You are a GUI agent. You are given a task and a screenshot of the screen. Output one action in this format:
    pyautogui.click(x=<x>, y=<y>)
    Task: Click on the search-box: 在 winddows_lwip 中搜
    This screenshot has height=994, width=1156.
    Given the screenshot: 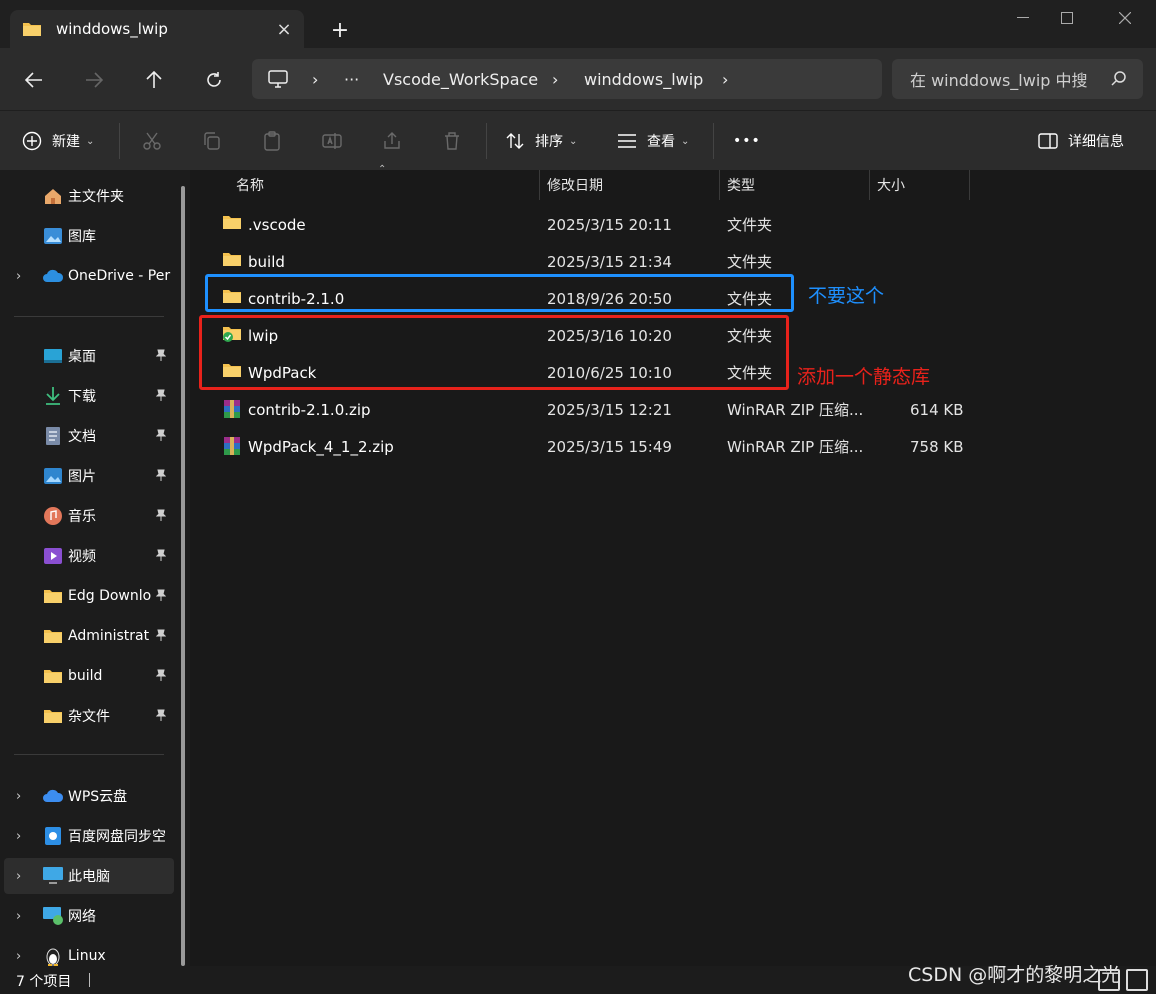 What is the action you would take?
    pyautogui.click(x=1017, y=79)
    